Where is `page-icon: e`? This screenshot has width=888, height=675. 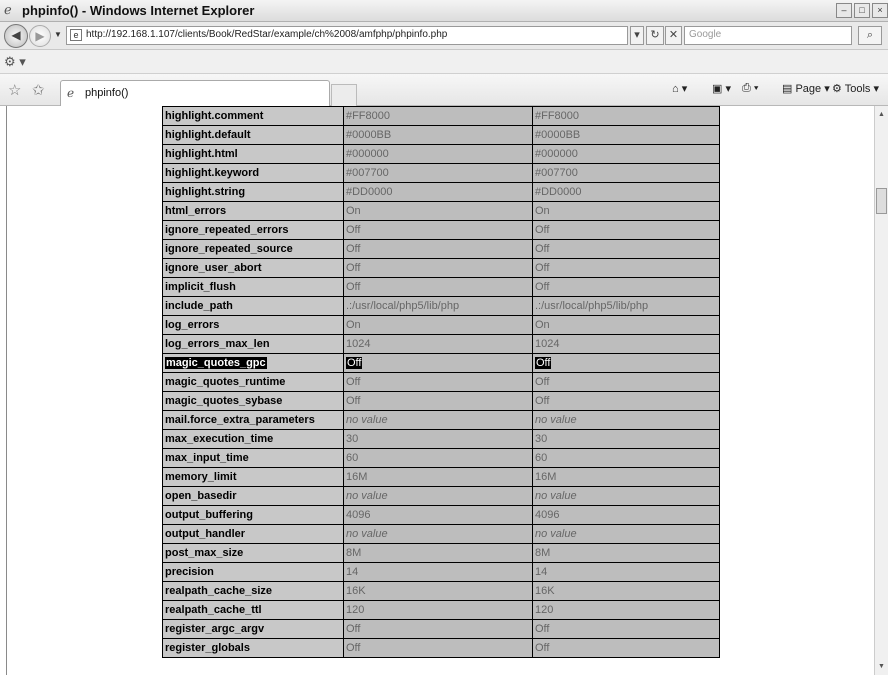 page-icon: e is located at coordinates (76, 35).